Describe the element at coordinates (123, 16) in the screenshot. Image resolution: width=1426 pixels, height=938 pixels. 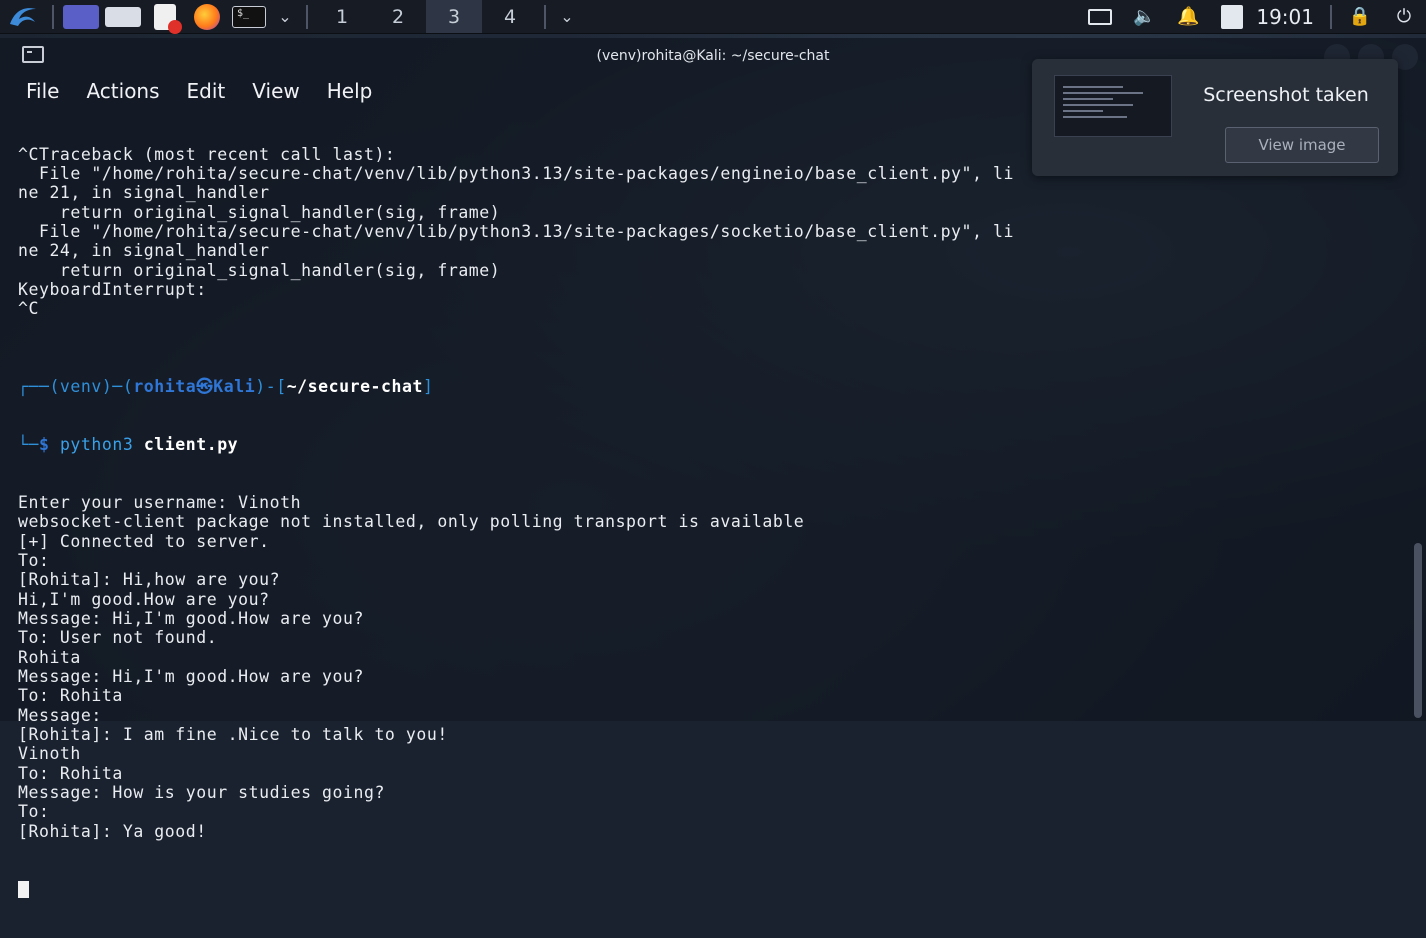
I see `file-manager-icon` at that location.